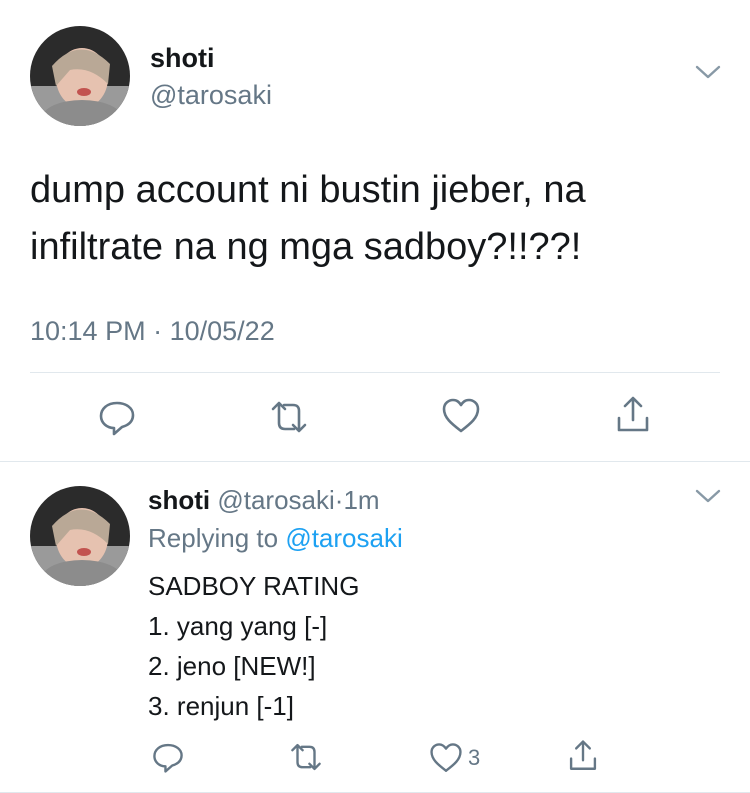 The width and height of the screenshot is (750, 793). What do you see at coordinates (80, 76) in the screenshot?
I see `author-avatar` at bounding box center [80, 76].